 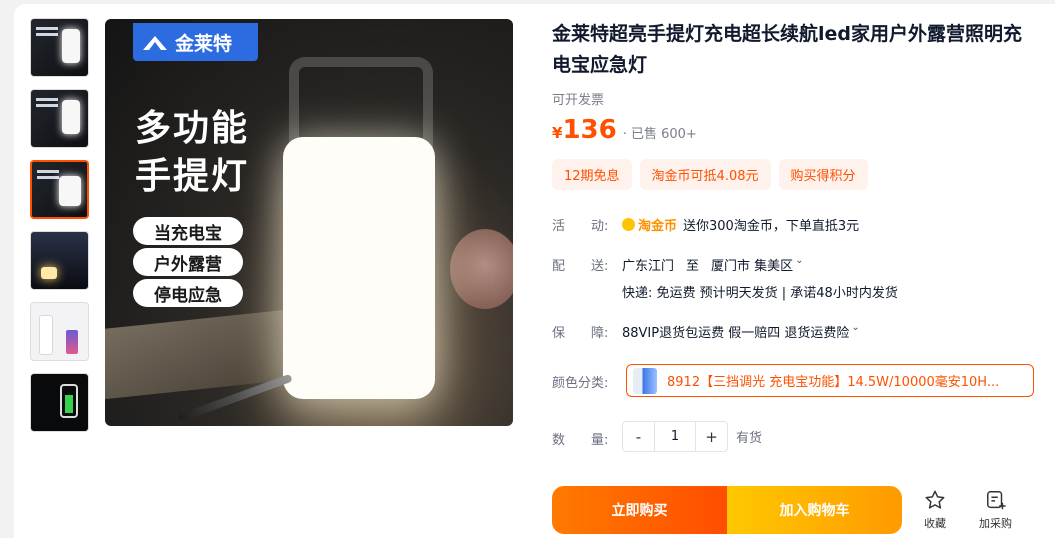 What do you see at coordinates (735, 331) in the screenshot?
I see `guarantee-text: 88VIP退货包运费 假一赔四 退货运费险` at bounding box center [735, 331].